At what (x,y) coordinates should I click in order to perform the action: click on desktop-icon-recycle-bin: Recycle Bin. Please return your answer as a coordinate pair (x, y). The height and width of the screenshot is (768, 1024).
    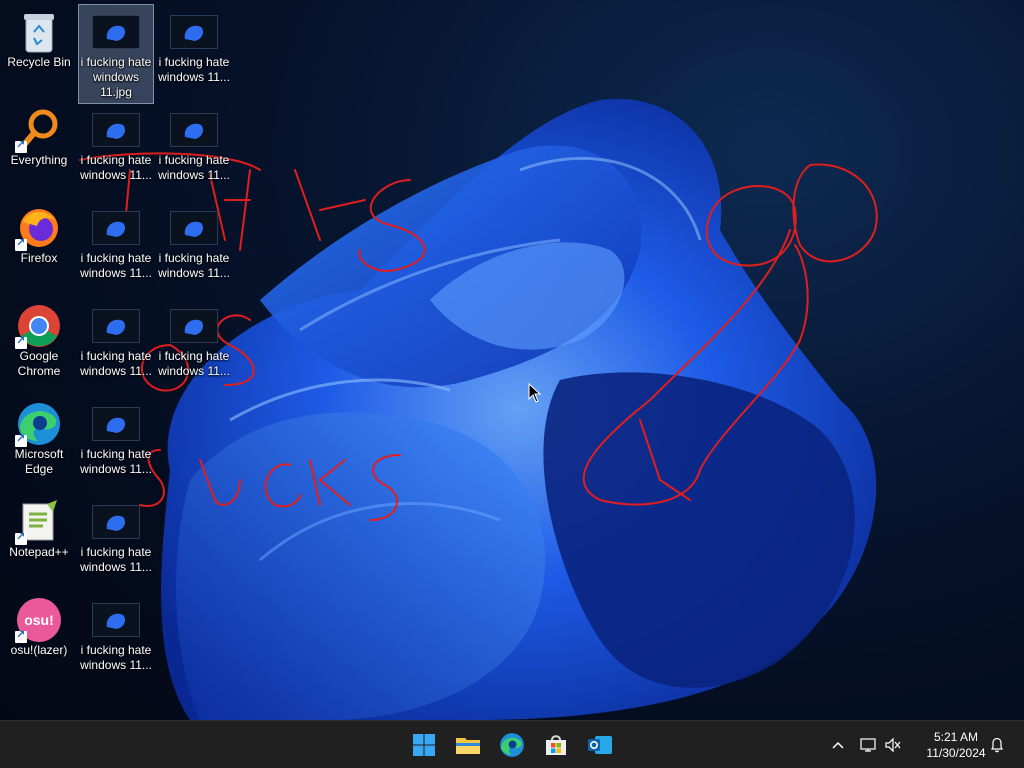
    Looking at the image, I should click on (39, 45).